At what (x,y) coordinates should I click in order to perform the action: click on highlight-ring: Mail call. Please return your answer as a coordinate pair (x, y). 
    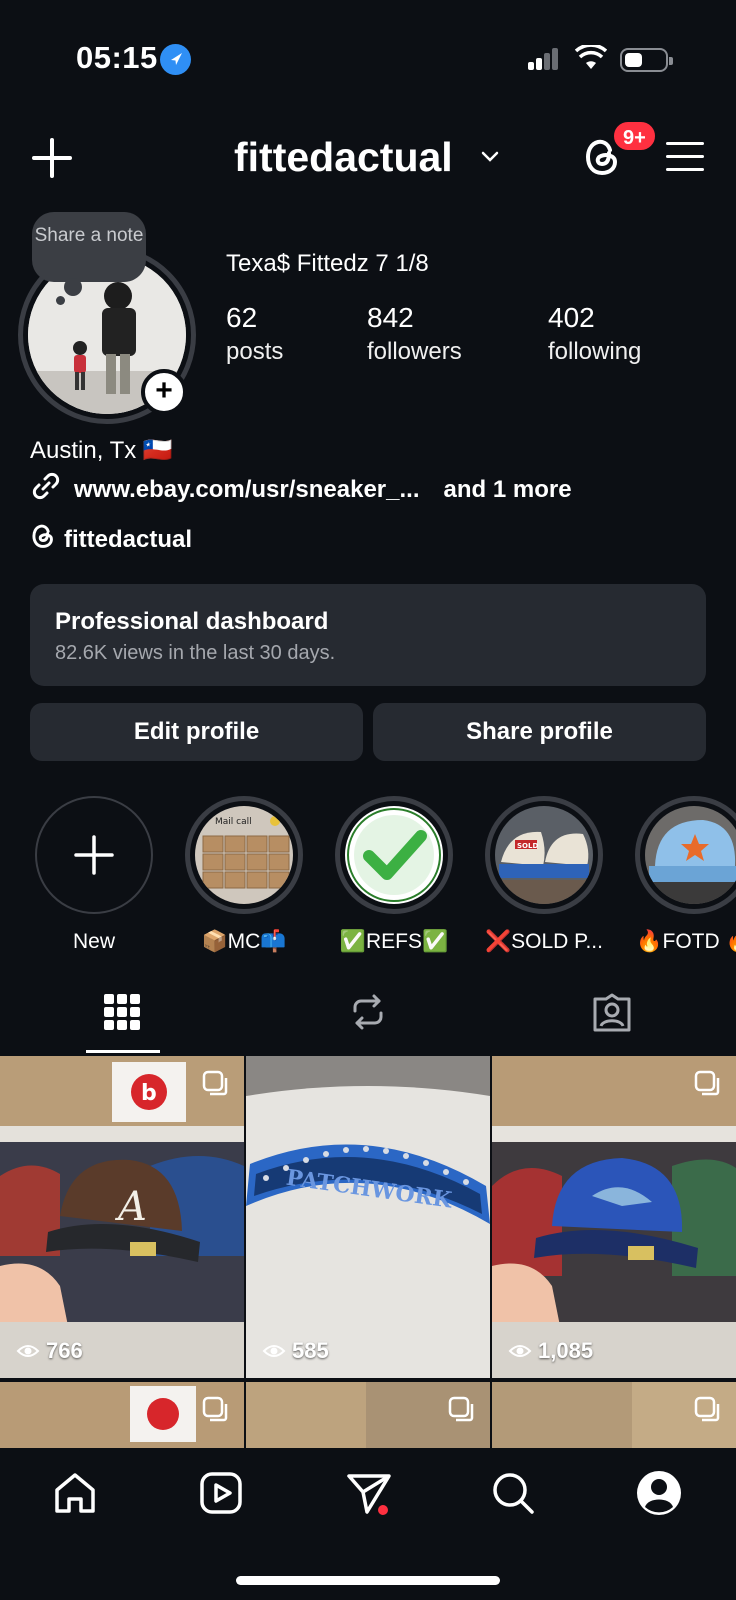
    Looking at the image, I should click on (244, 855).